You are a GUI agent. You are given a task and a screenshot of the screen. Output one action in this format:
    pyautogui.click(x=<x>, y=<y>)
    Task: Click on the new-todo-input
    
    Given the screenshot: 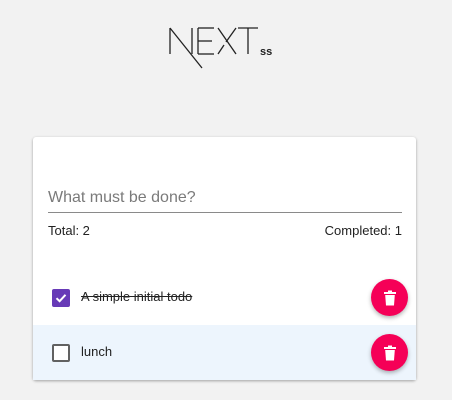 What is the action you would take?
    pyautogui.click(x=225, y=198)
    